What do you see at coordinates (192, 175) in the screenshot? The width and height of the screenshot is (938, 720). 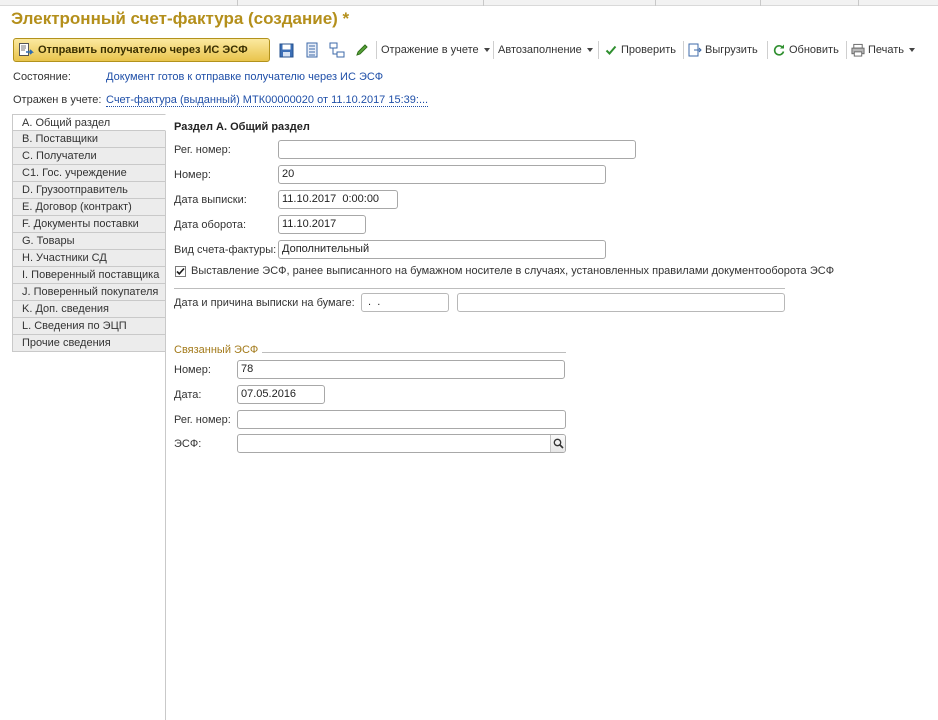 I see `number-label: Номер:` at bounding box center [192, 175].